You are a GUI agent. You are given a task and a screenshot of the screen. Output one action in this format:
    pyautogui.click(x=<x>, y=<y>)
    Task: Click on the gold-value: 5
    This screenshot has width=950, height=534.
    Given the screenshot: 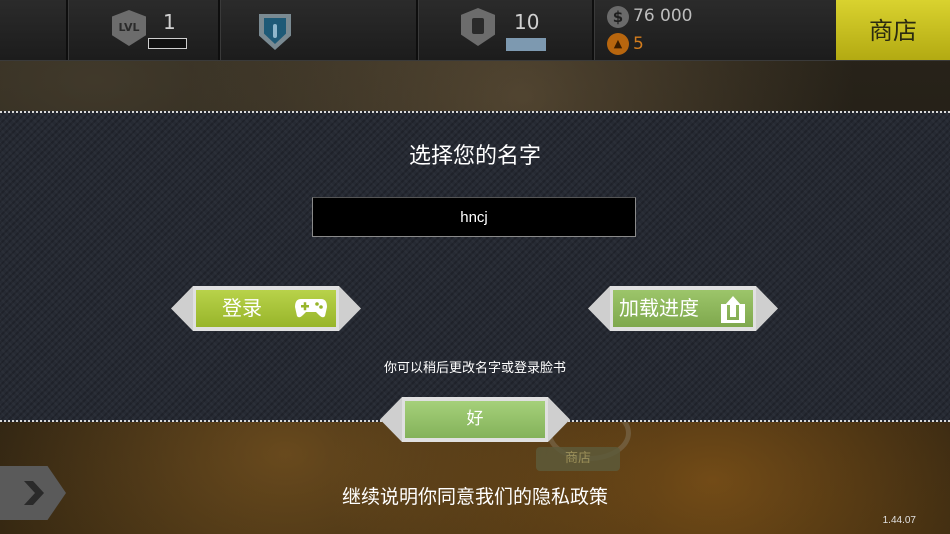 What is the action you would take?
    pyautogui.click(x=638, y=44)
    